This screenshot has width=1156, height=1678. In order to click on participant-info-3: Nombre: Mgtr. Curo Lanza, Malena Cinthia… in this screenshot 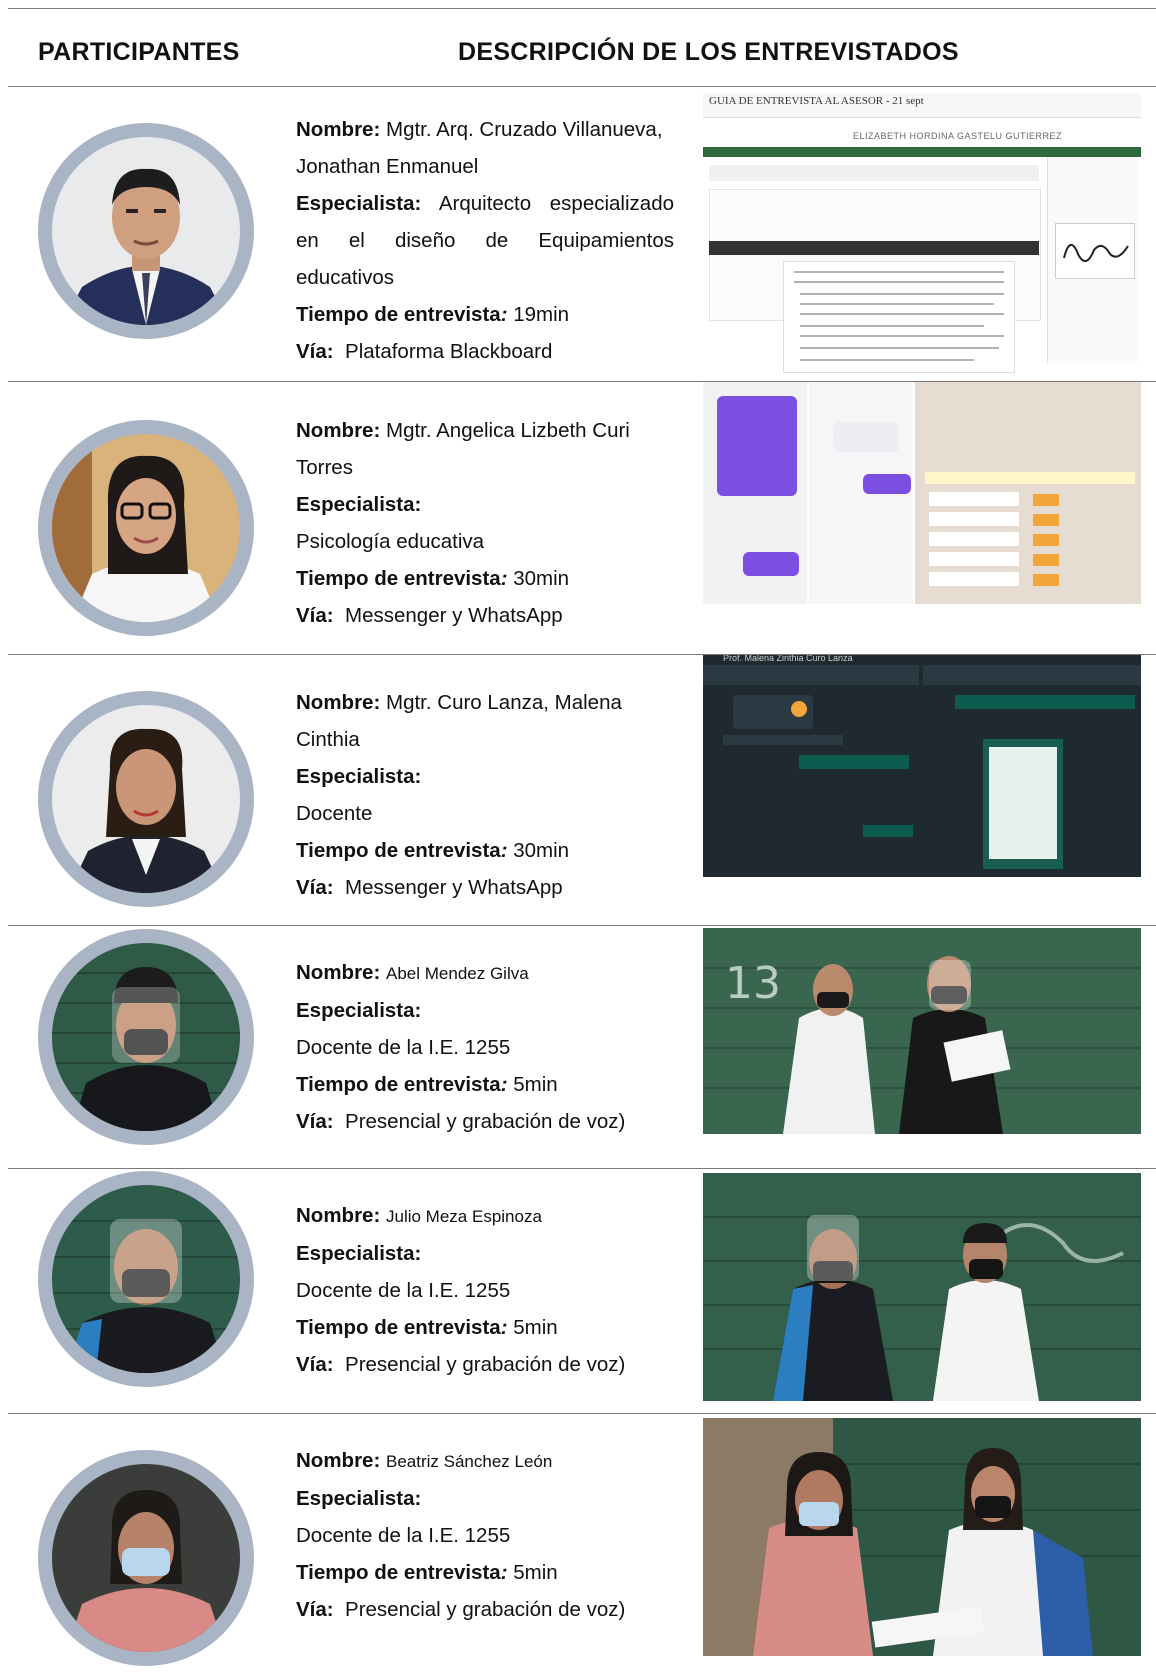, I will do `click(485, 795)`.